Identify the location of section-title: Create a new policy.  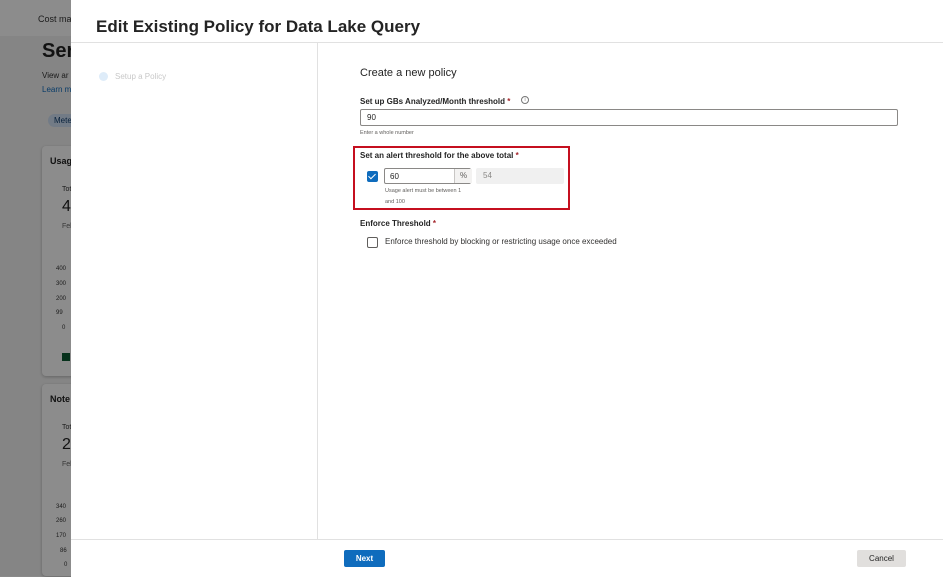
(408, 73).